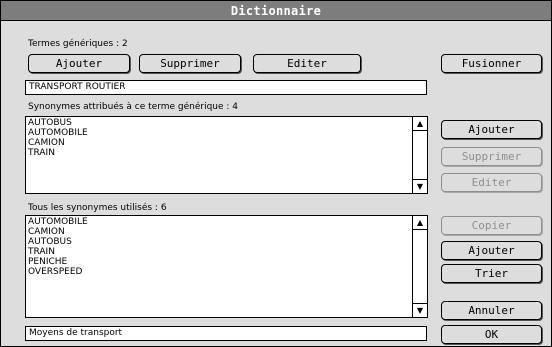 The image size is (552, 347). I want to click on all-synonyms-scrollbar: ▲ ▼, so click(419, 266).